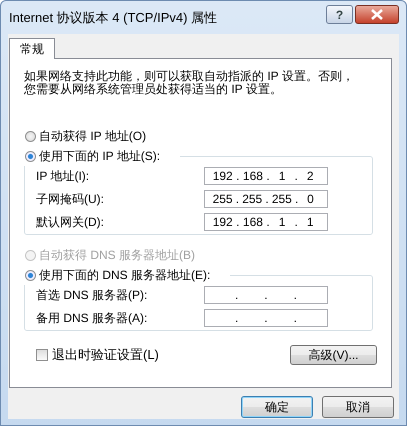 The width and height of the screenshot is (407, 426). Describe the element at coordinates (153, 89) in the screenshot. I see `description-text: 您需要从网络系统管理员处获得适当的 IP 设置。` at that location.